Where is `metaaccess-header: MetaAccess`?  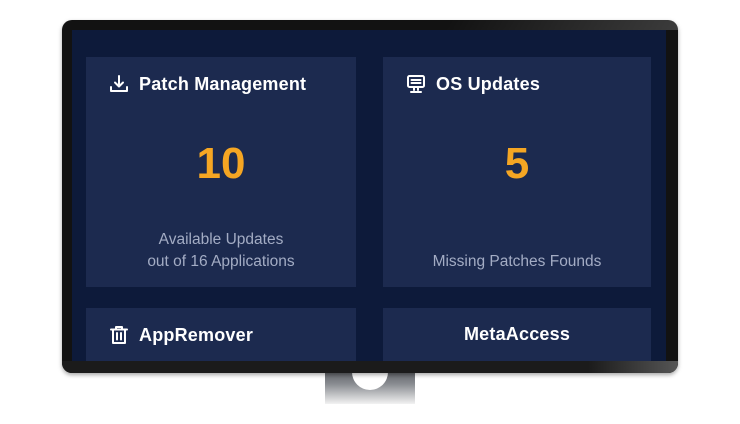
metaaccess-header: MetaAccess is located at coordinates (517, 334).